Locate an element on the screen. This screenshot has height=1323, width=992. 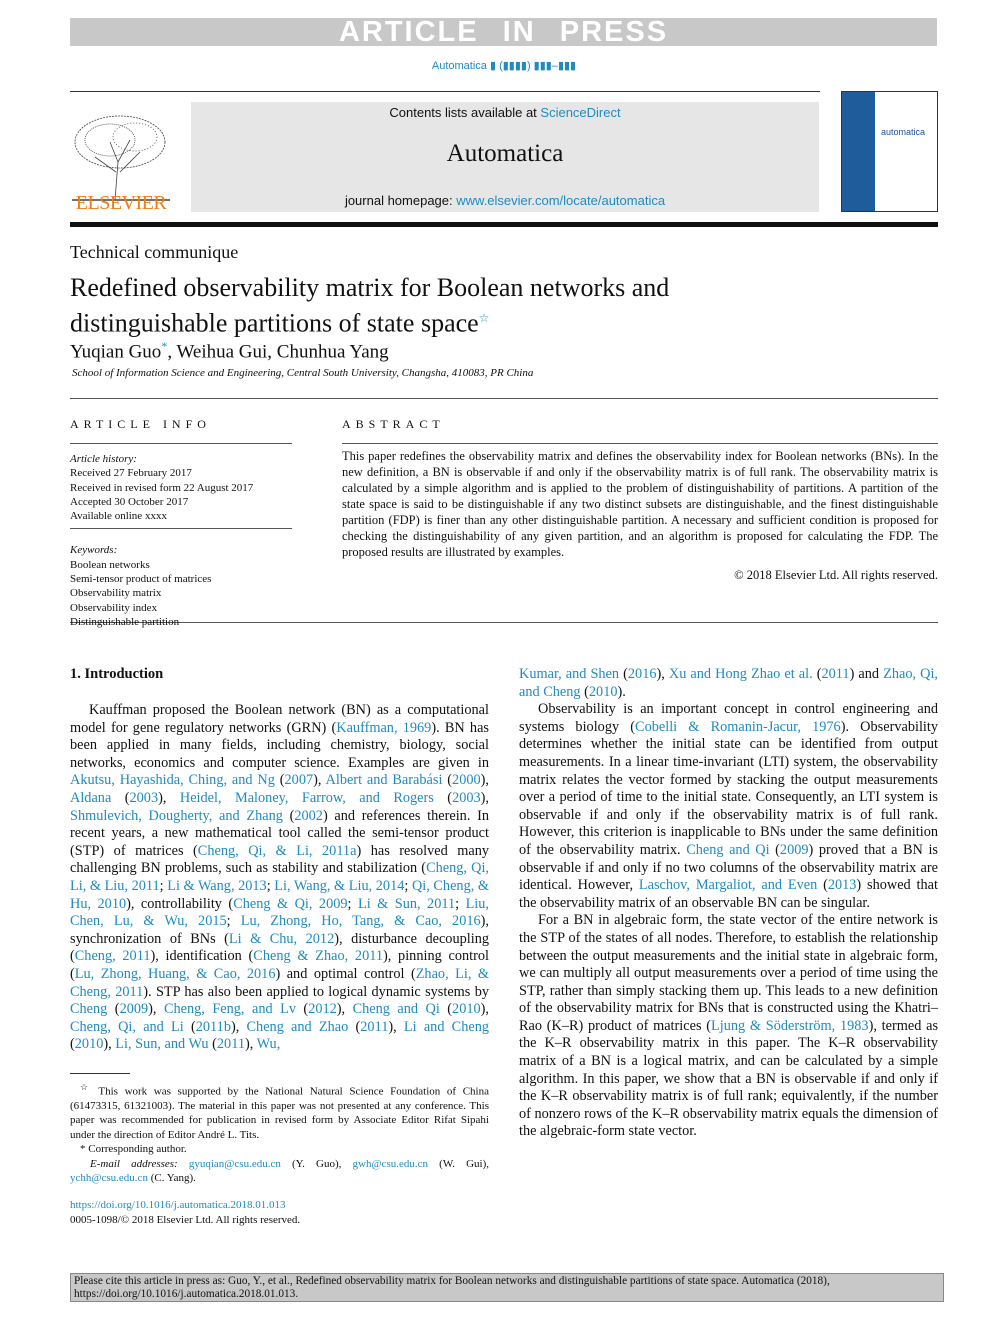
citation-link: Cheng & Zhao, 2011 is located at coordinates (318, 956).